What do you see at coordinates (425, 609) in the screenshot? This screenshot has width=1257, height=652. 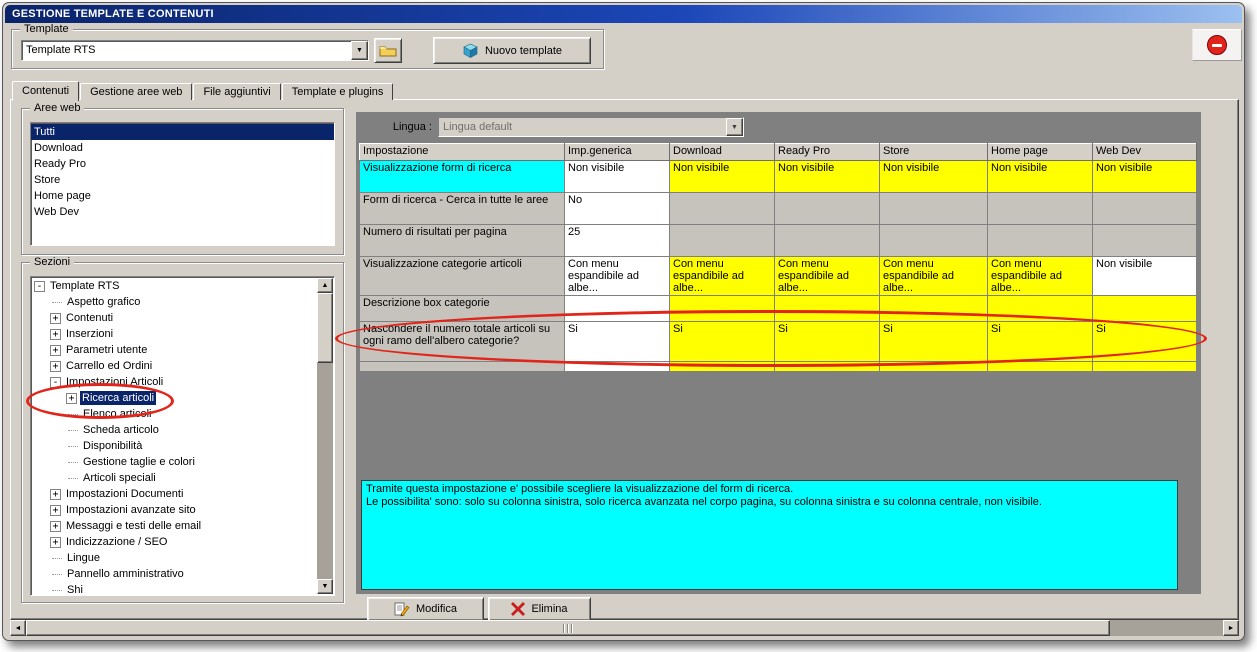 I see `modifica-button: Modifica` at bounding box center [425, 609].